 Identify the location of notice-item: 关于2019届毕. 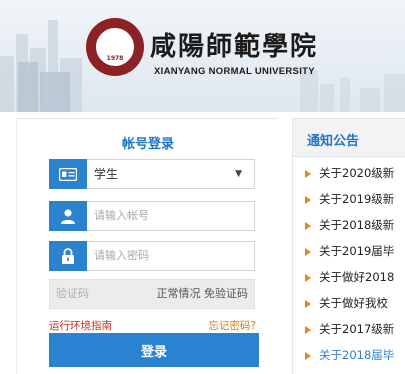
(355, 251).